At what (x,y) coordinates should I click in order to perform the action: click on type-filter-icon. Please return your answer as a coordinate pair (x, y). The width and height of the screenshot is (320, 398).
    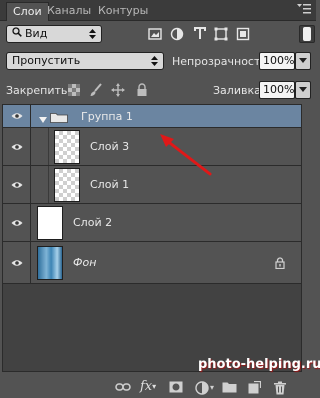
    Looking at the image, I should click on (200, 33).